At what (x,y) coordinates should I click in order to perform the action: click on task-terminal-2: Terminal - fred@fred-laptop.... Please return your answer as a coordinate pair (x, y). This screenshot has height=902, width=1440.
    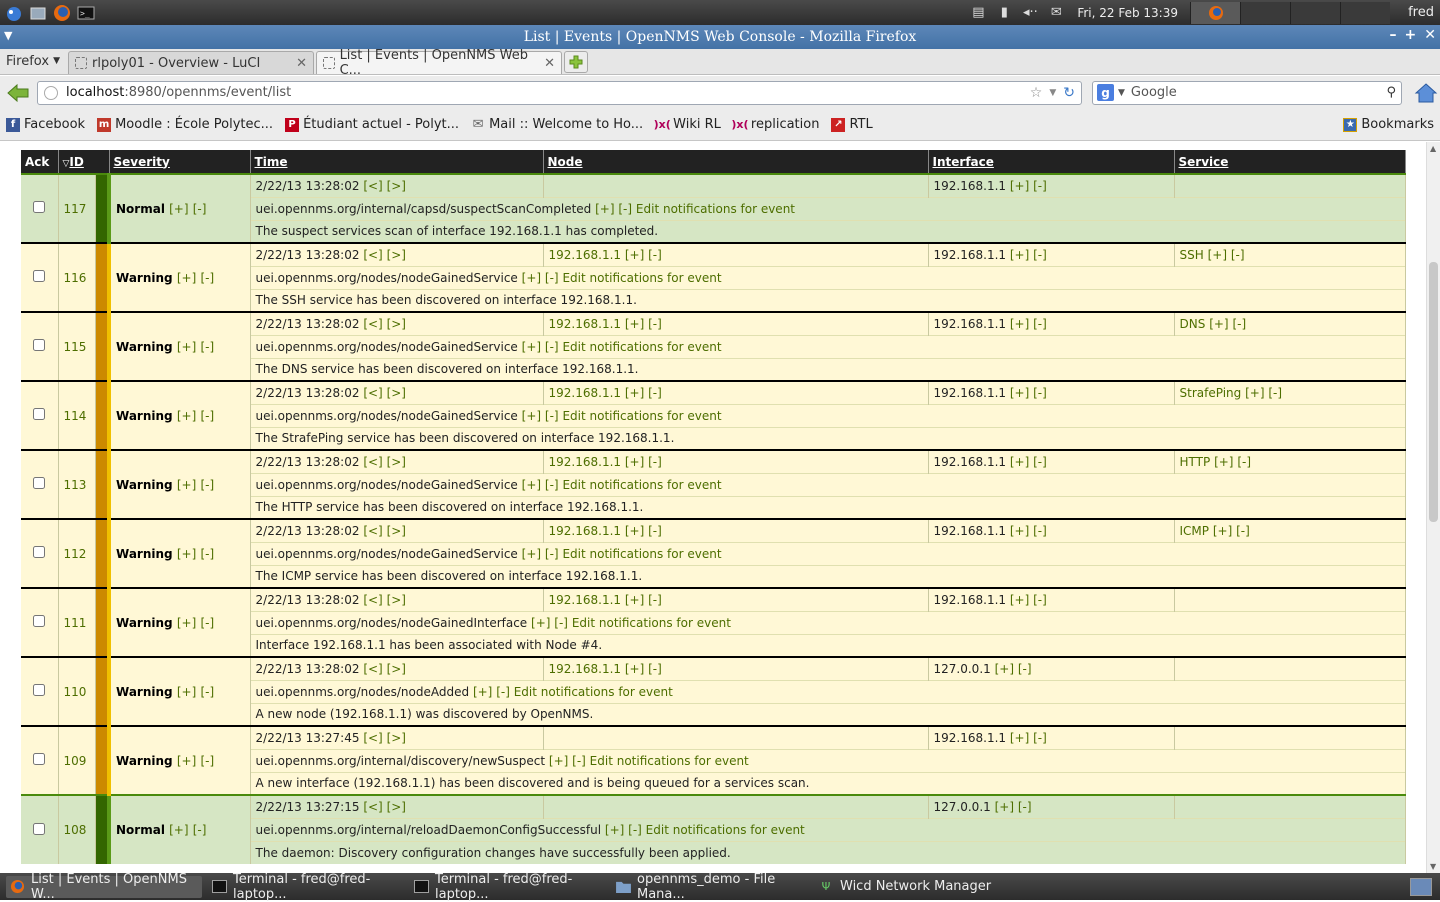
    Looking at the image, I should click on (508, 887).